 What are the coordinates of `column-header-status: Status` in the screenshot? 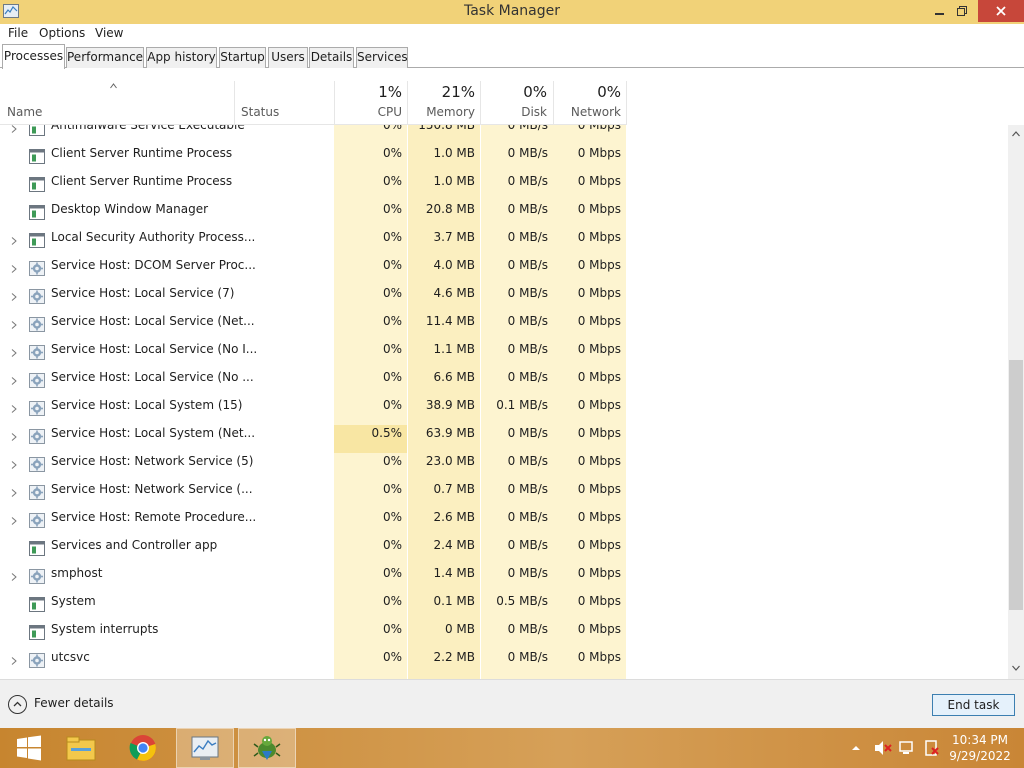 It's located at (284, 97).